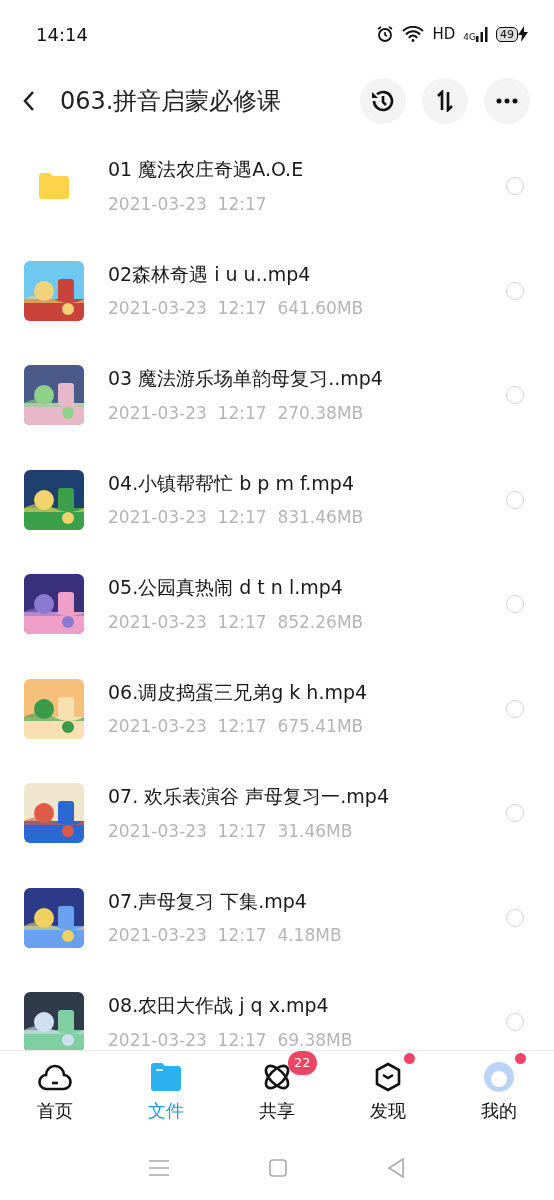 Image resolution: width=554 pixels, height=1200 pixels. What do you see at coordinates (236, 727) in the screenshot?
I see `file-meta: 2021-03-23 12:17 675.41MB` at bounding box center [236, 727].